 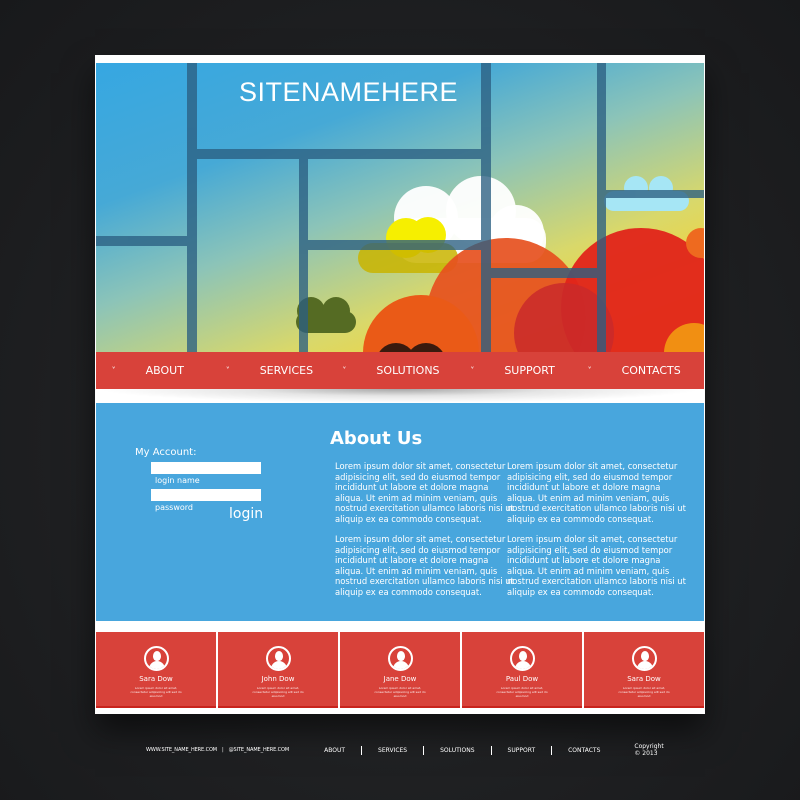 I want to click on nav-item-about: ˅ ABOUT, so click(x=157, y=370).